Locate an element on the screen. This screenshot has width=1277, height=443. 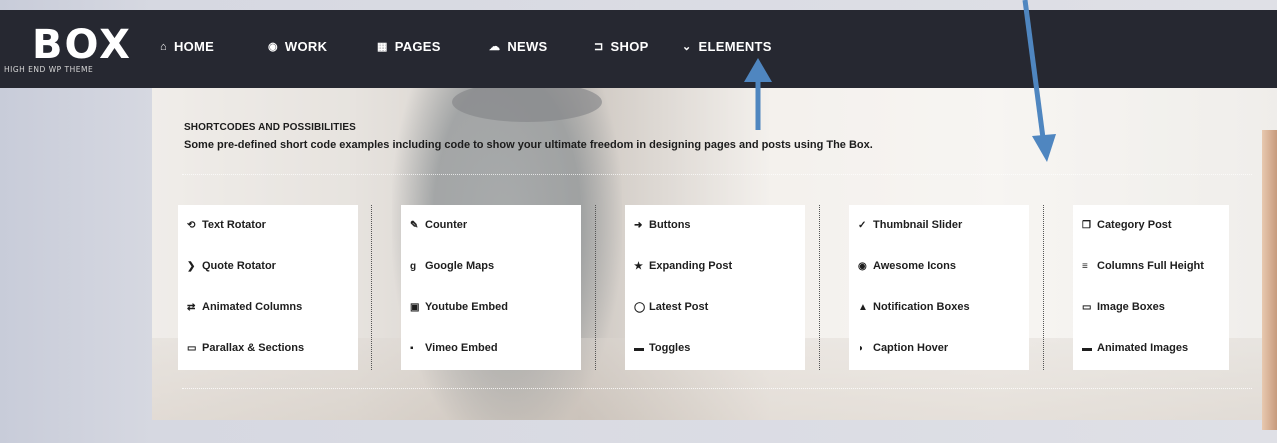
nav-item-elements: ⌄ ELEMENTS is located at coordinates (742, 46).